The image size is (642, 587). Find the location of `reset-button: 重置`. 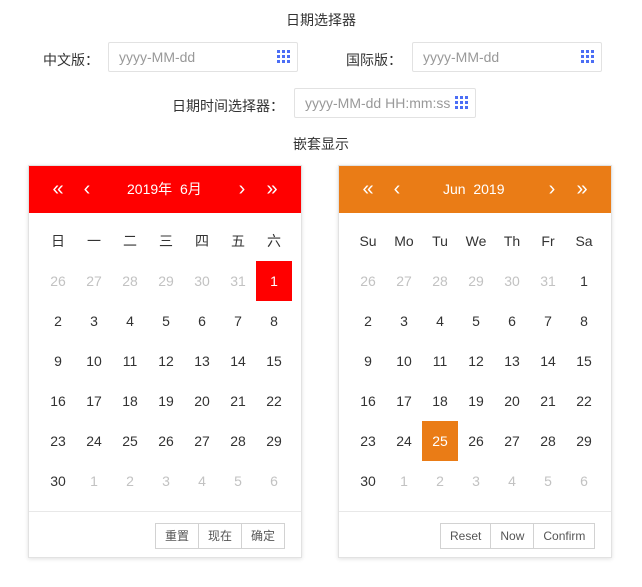

reset-button: 重置 is located at coordinates (177, 536).